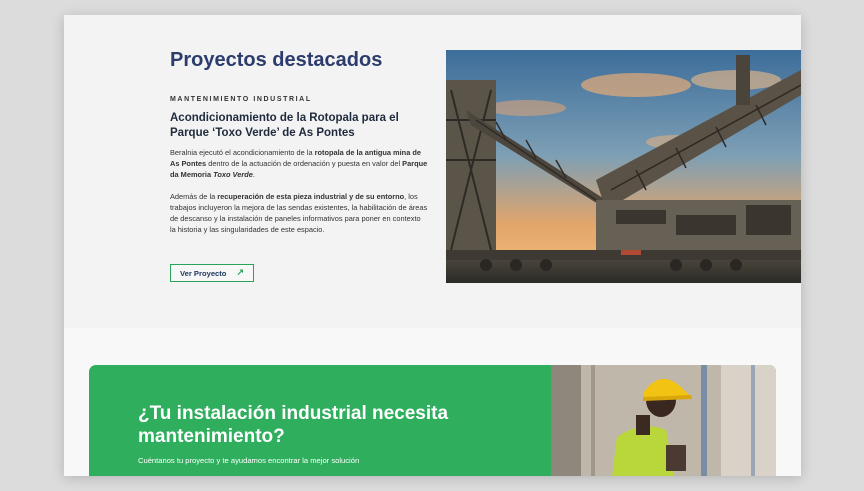 This screenshot has width=864, height=491. I want to click on cta-image, so click(663, 420).